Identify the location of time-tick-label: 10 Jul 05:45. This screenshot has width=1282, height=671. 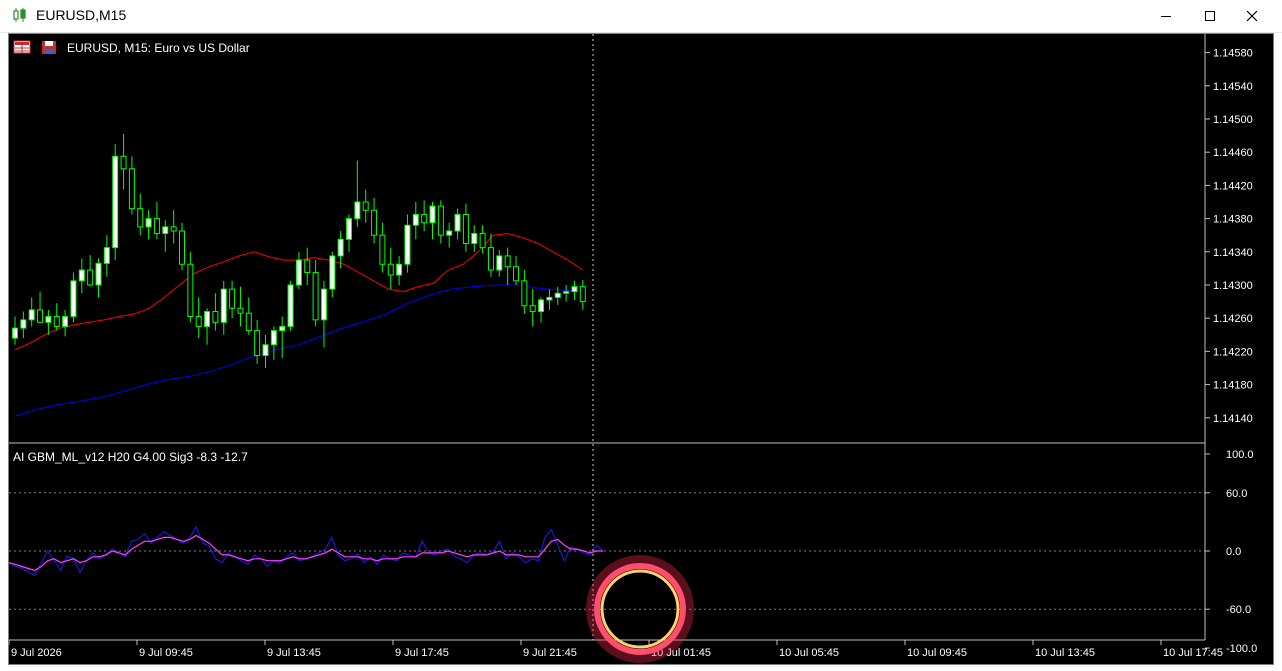
(809, 653).